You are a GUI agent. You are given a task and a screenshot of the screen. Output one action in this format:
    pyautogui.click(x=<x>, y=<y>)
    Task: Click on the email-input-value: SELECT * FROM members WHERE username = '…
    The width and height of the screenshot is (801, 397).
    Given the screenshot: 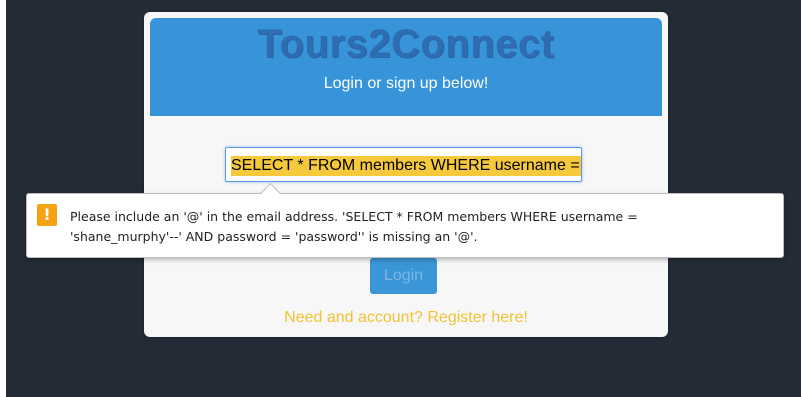 What is the action you would take?
    pyautogui.click(x=406, y=166)
    